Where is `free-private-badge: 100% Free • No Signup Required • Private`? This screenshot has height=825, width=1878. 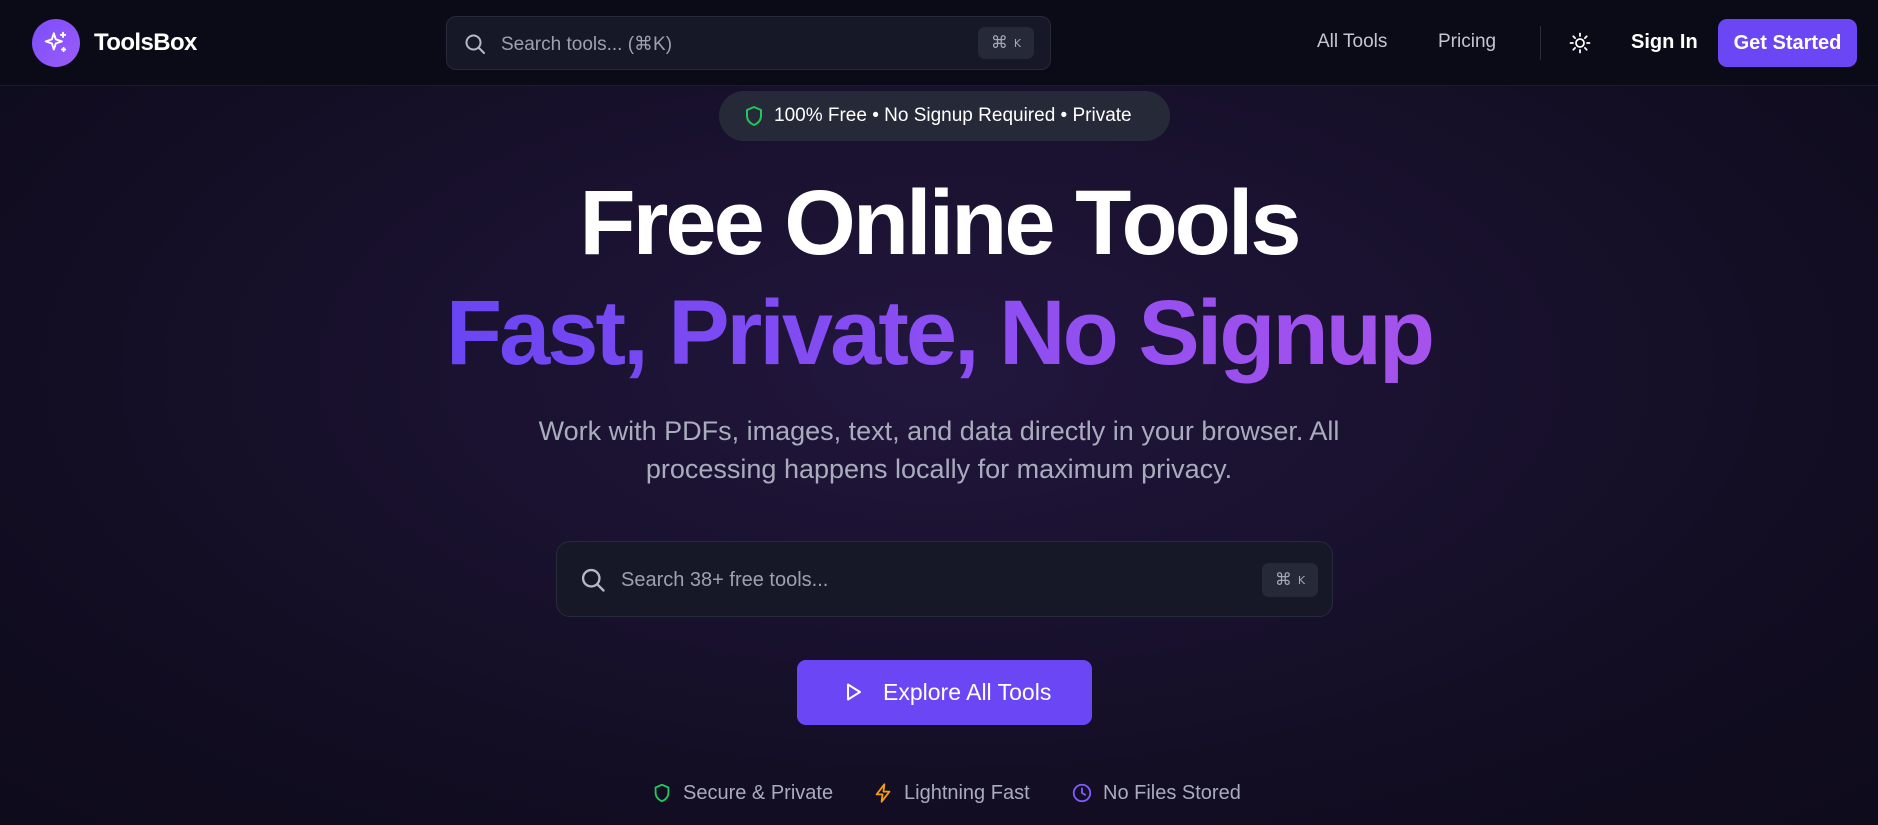 free-private-badge: 100% Free • No Signup Required • Private is located at coordinates (944, 116).